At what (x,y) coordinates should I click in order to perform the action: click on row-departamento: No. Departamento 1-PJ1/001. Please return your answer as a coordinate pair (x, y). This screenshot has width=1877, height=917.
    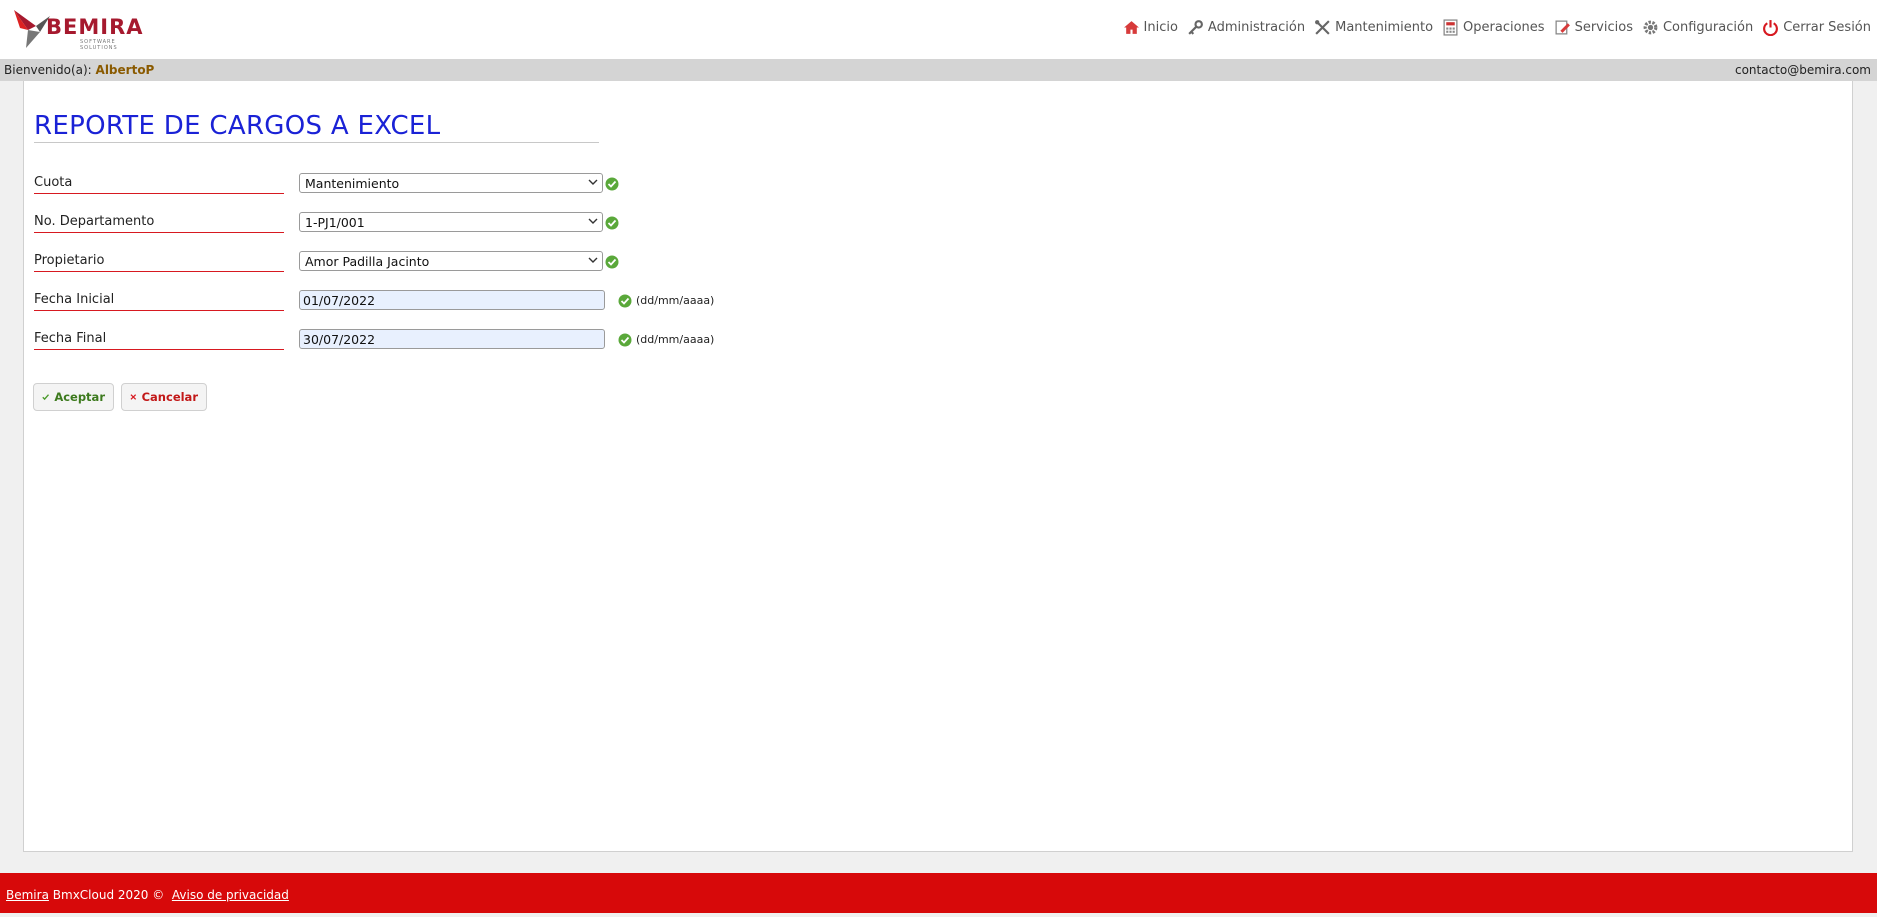
    Looking at the image, I should click on (384, 225).